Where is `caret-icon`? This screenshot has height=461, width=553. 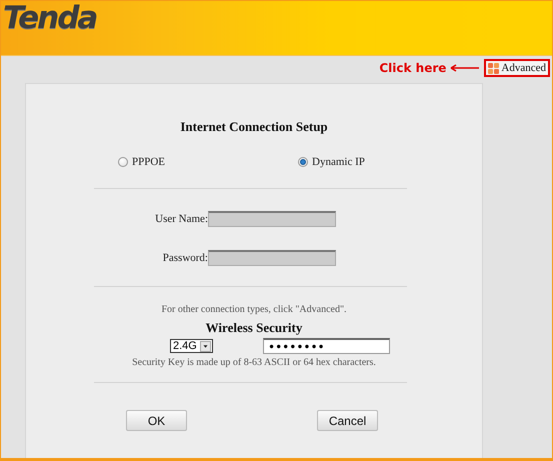
caret-icon is located at coordinates (205, 346).